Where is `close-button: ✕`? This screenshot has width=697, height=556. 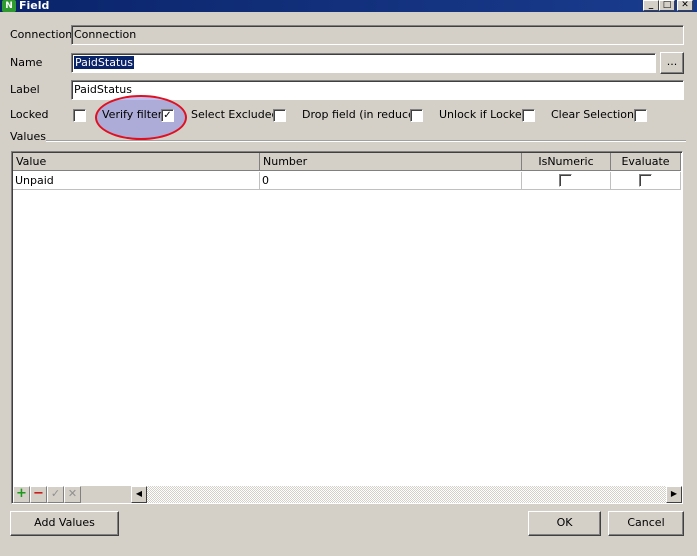 close-button: ✕ is located at coordinates (685, 5).